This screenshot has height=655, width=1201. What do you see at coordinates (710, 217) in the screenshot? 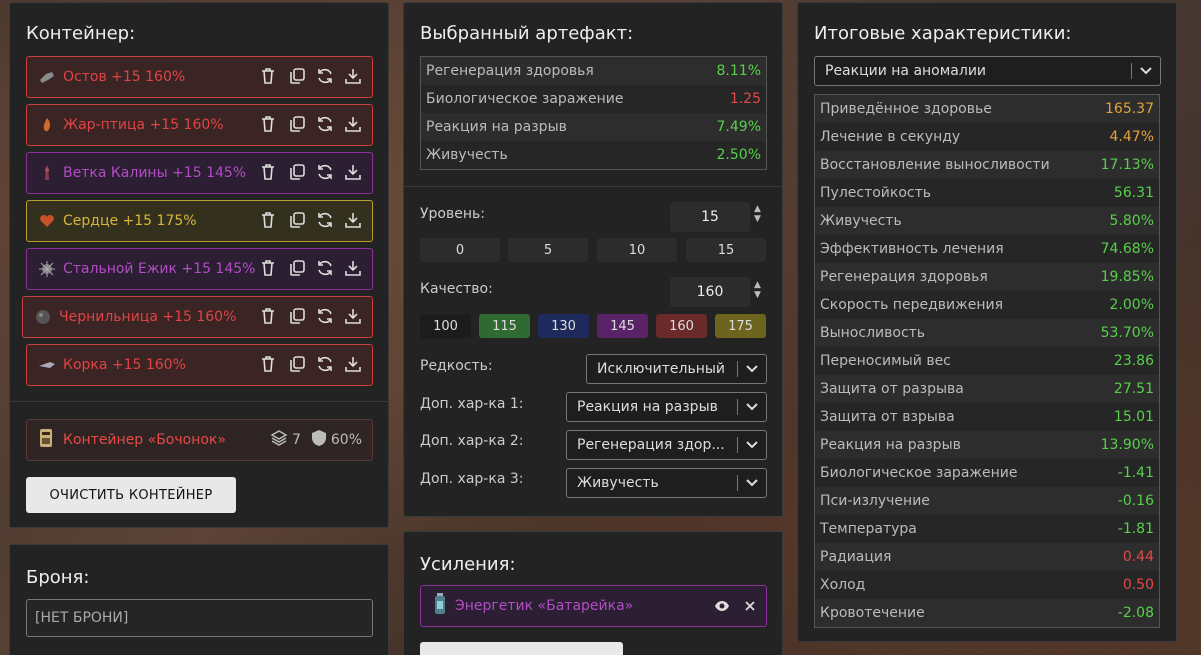
I see `level-input: 15` at bounding box center [710, 217].